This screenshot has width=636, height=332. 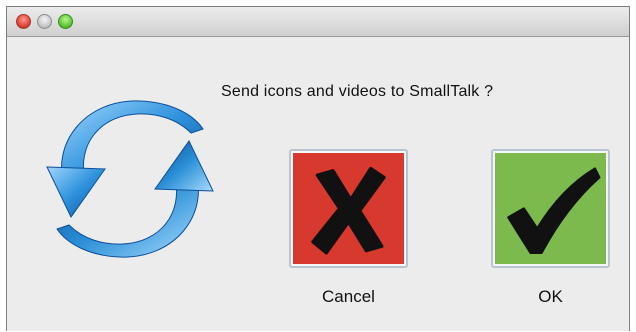 I want to click on zoom-button, so click(x=65, y=21).